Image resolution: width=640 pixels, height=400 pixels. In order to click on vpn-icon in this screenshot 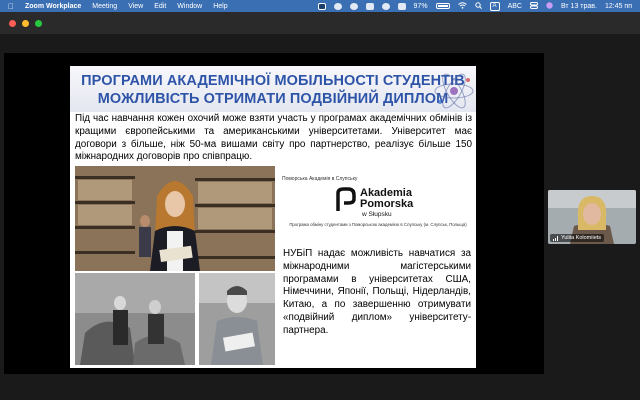, I will do `click(321, 6)`.